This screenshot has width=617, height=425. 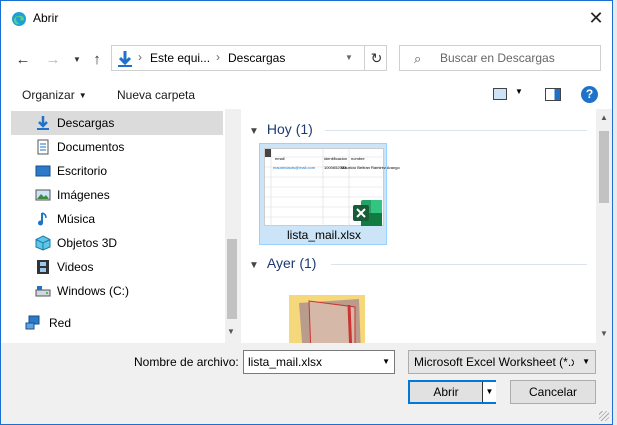 I want to click on file-list-scrollbar: ▲ ▼, so click(x=604, y=226).